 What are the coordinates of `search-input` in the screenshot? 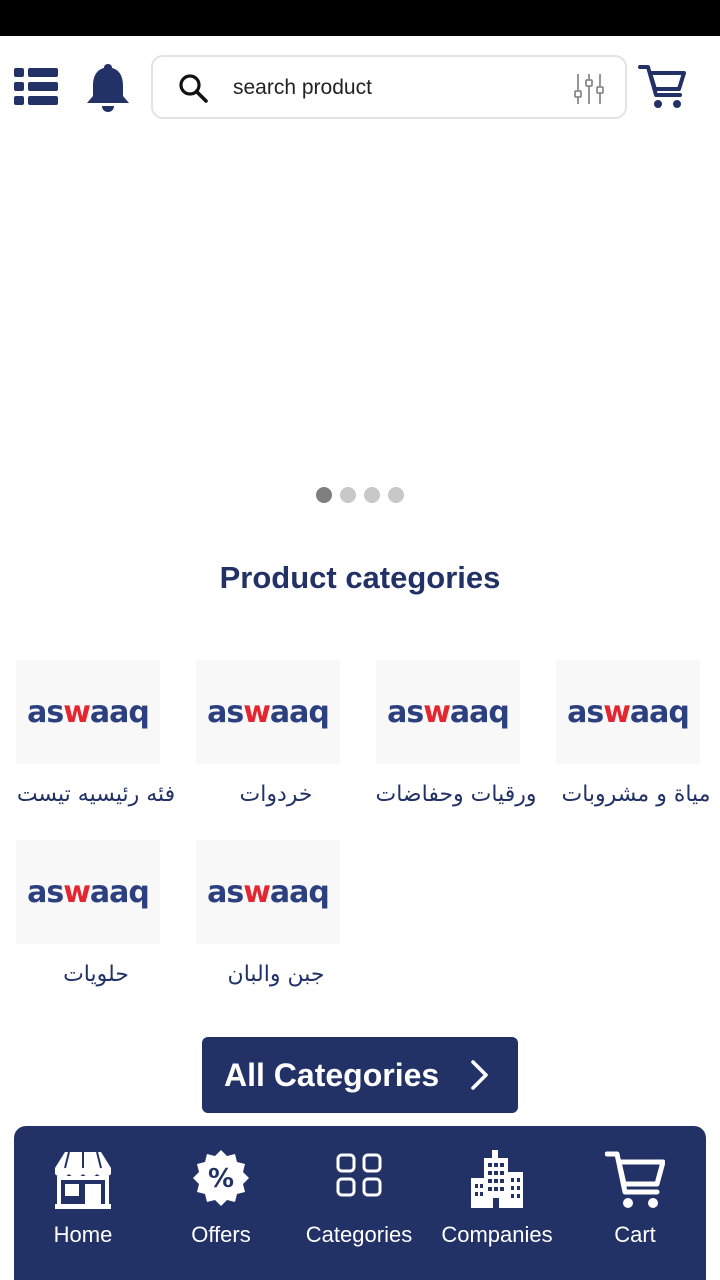 It's located at (393, 88).